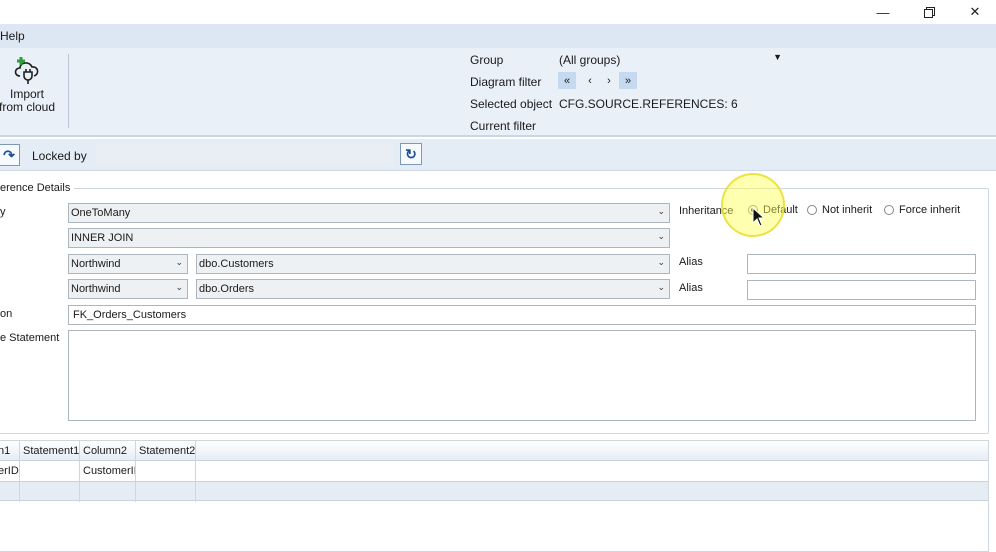 The width and height of the screenshot is (996, 552). What do you see at coordinates (847, 210) in the screenshot?
I see `radio-not-inherit-label: Not inherit` at bounding box center [847, 210].